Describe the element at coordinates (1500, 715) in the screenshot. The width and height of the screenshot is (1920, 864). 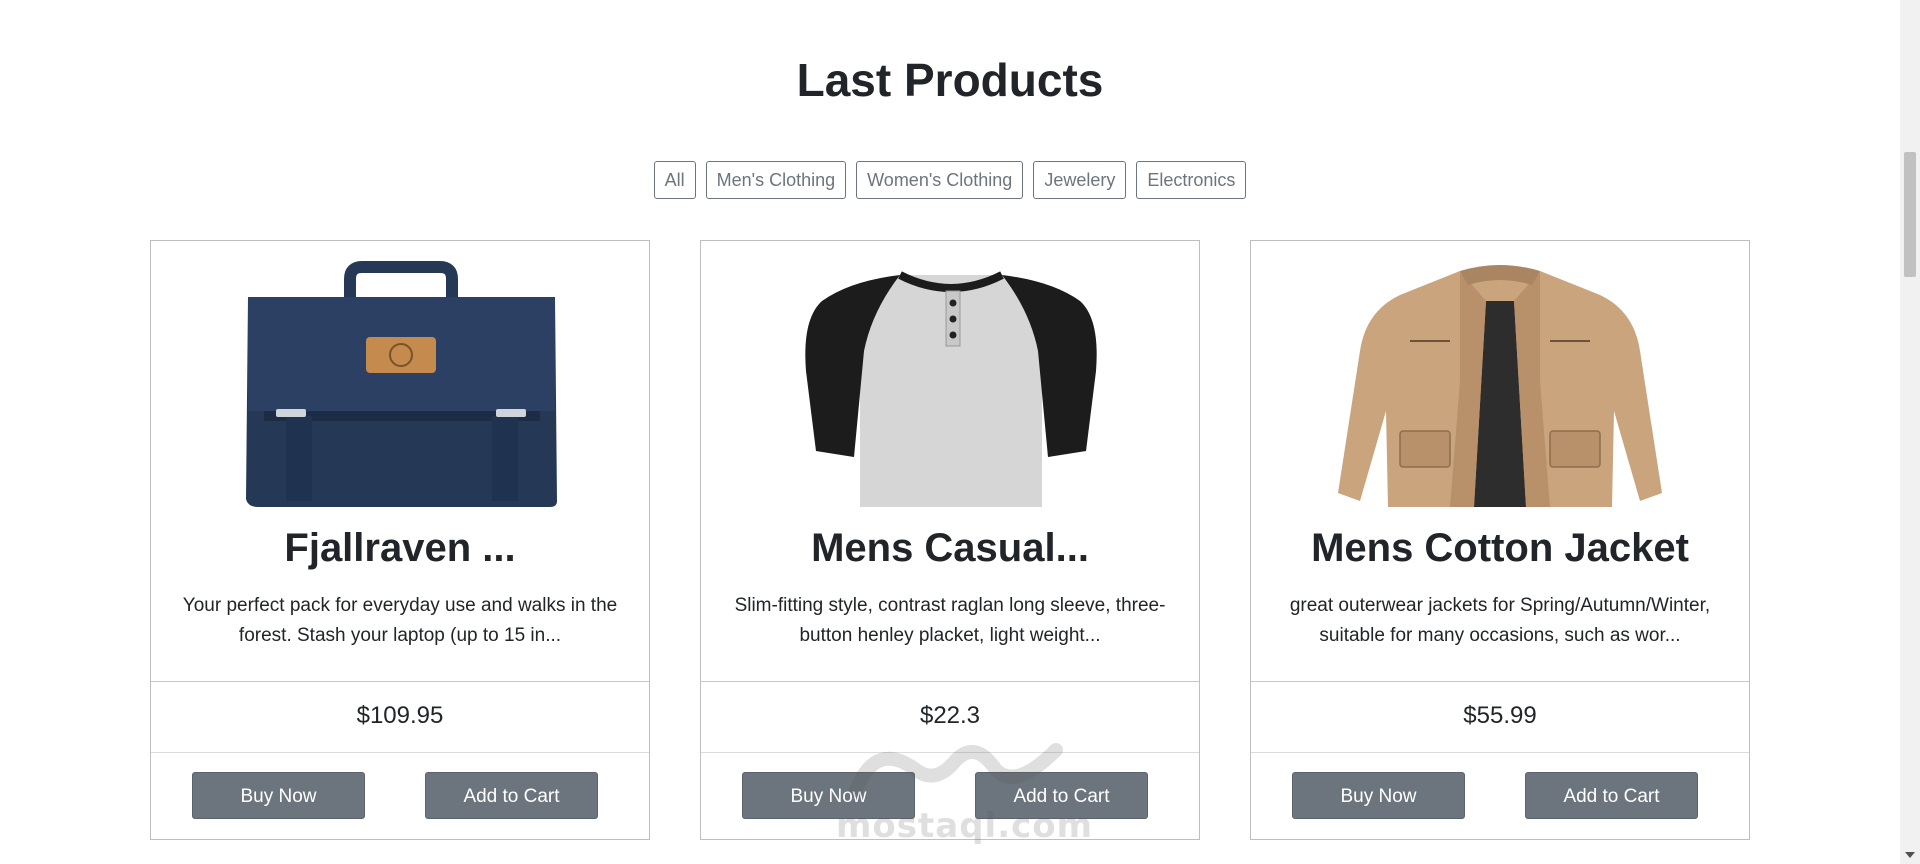
I see `product-price: $55.99` at that location.